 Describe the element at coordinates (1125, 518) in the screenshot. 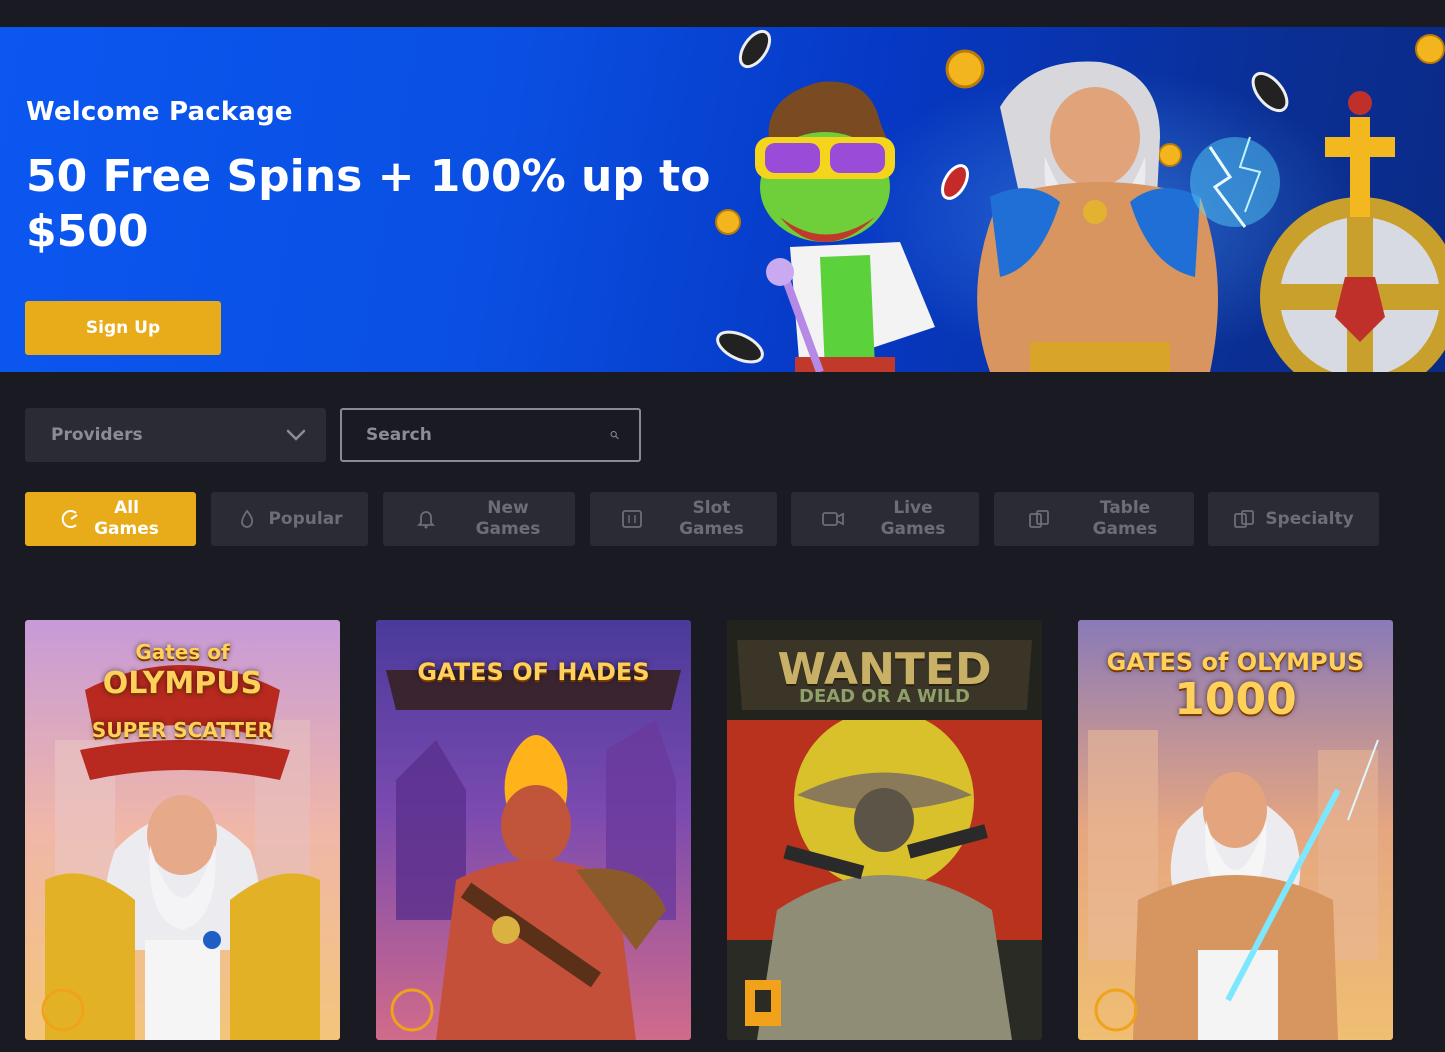

I see `tab-label: Table Games` at that location.